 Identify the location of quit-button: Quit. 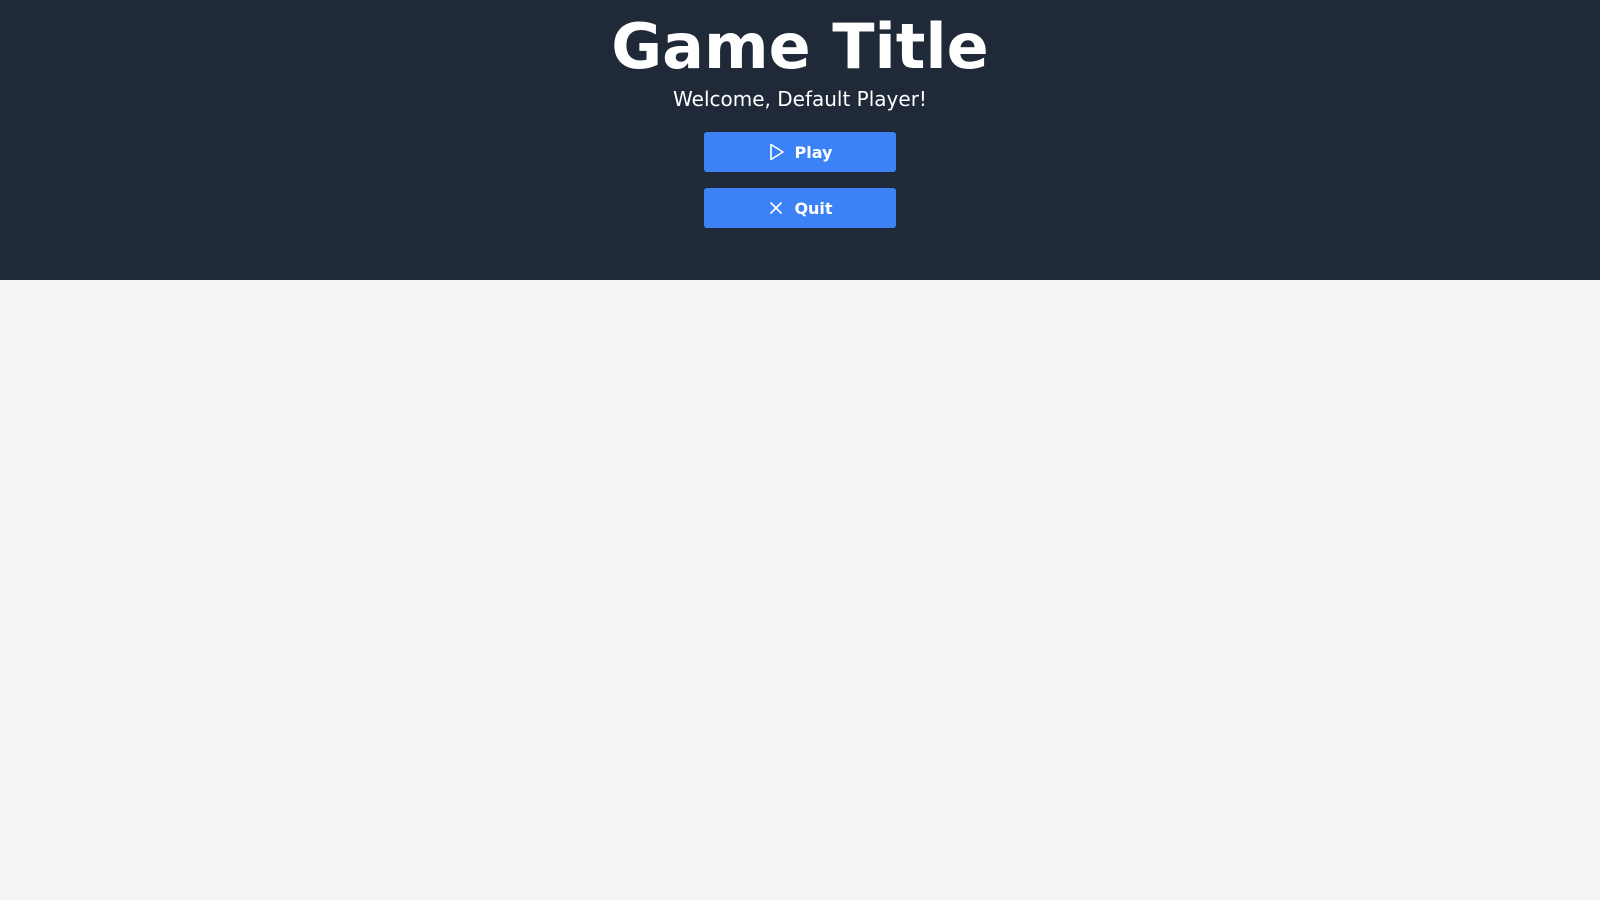
(800, 208).